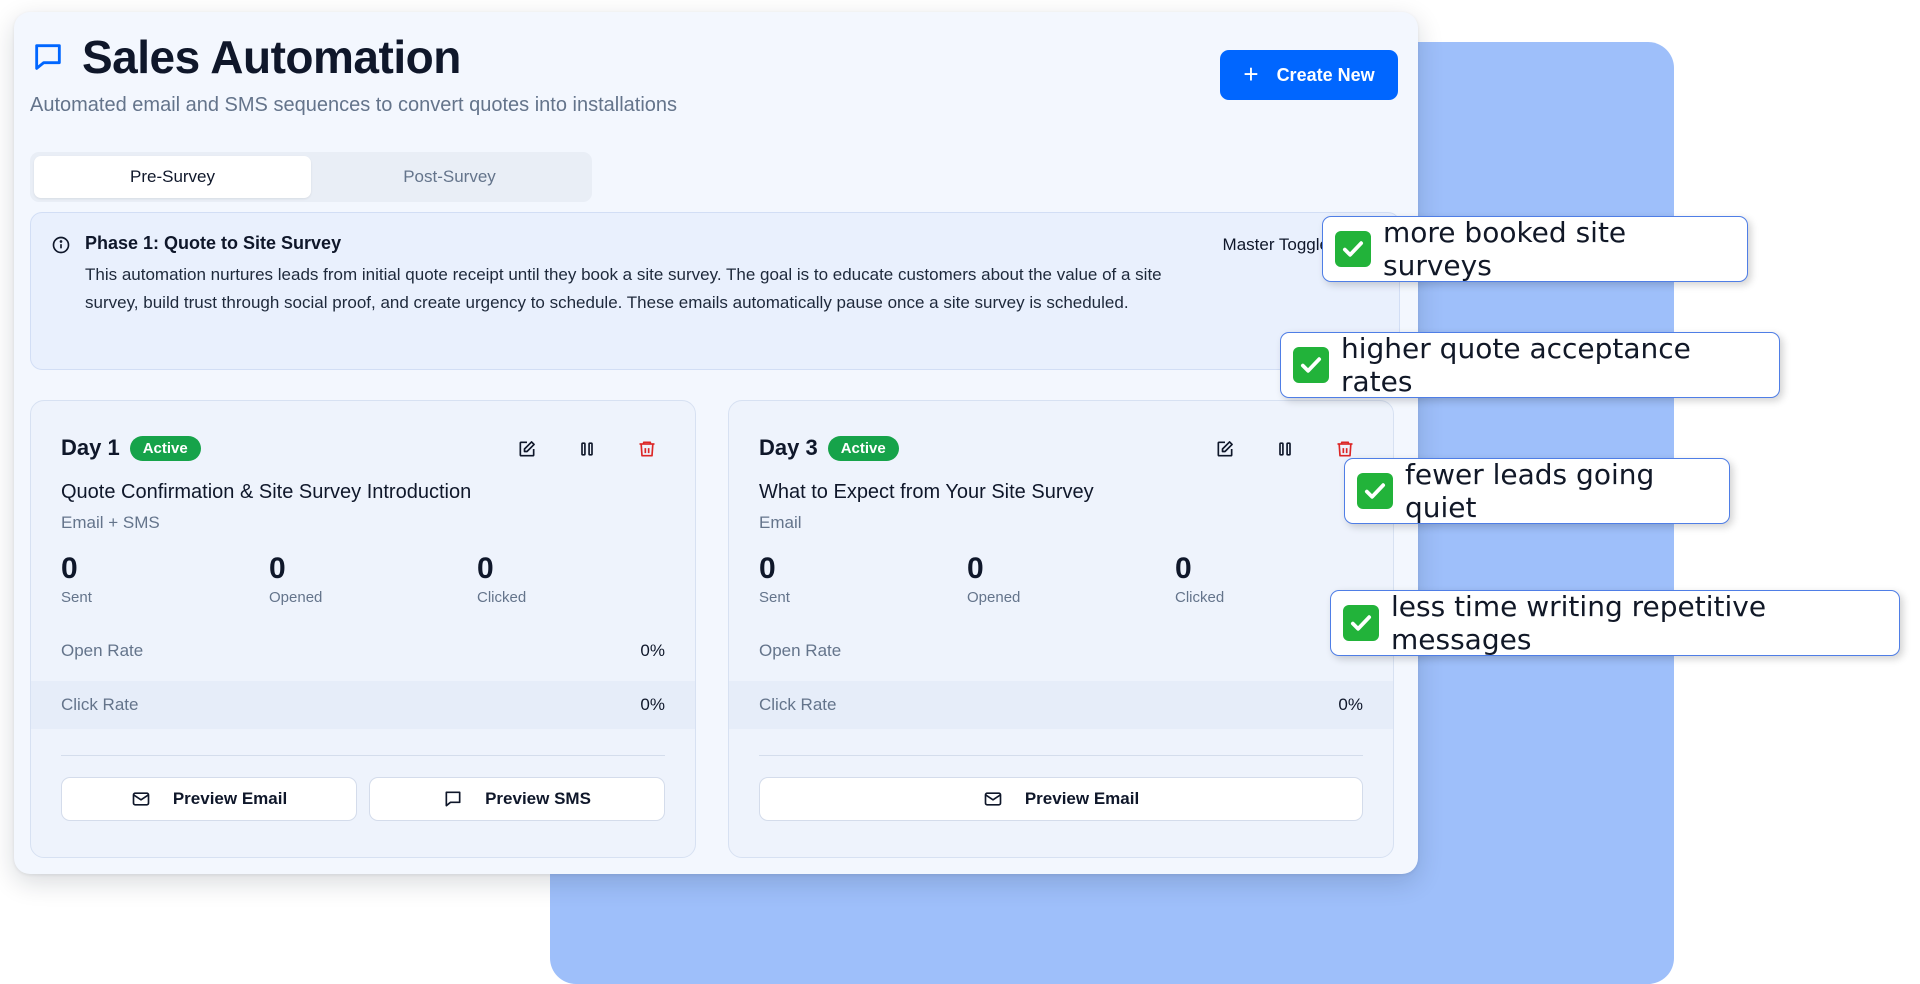 The image size is (1920, 984). Describe the element at coordinates (1505, 249) in the screenshot. I see `benefit-text: more booked site surveys` at that location.